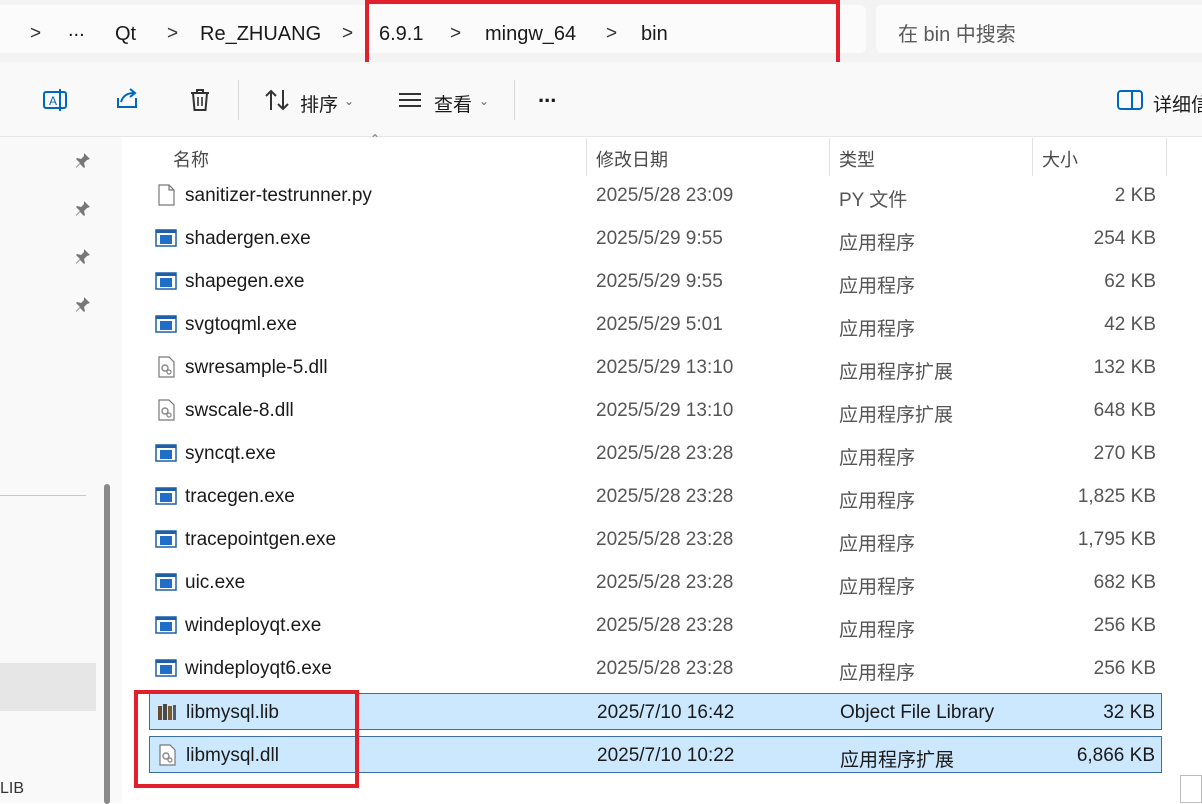  What do you see at coordinates (1124, 582) in the screenshot?
I see `file-size: 682 KB` at bounding box center [1124, 582].